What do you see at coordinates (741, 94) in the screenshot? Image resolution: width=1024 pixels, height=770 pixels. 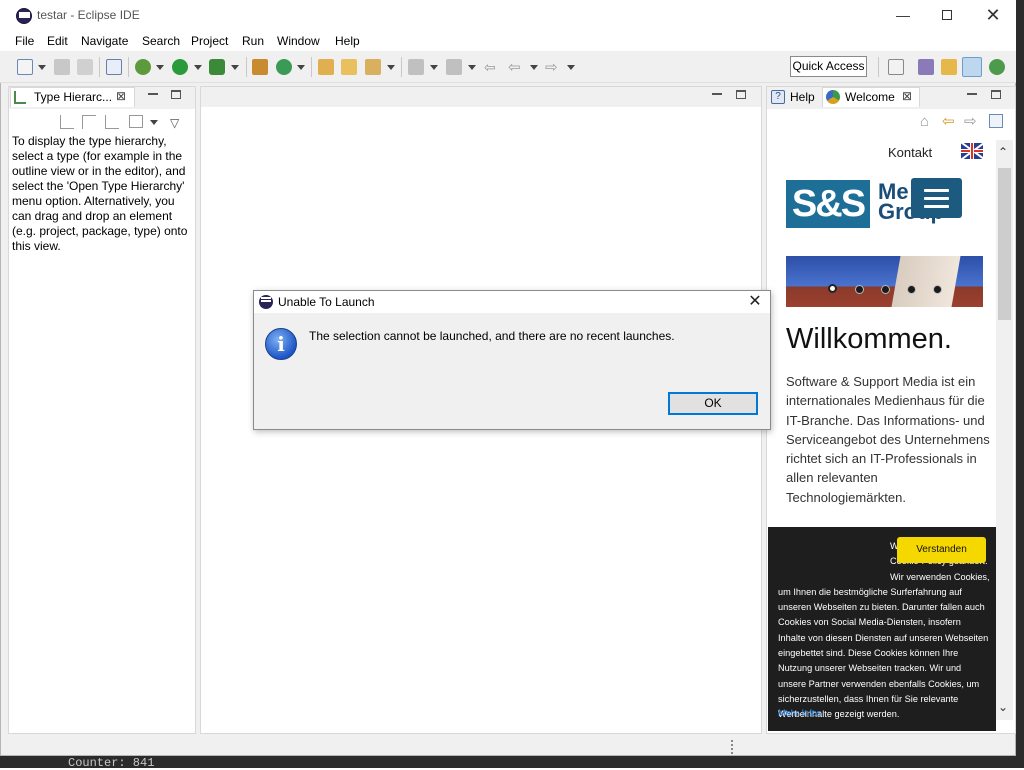 I see `maximize-editor-icon` at bounding box center [741, 94].